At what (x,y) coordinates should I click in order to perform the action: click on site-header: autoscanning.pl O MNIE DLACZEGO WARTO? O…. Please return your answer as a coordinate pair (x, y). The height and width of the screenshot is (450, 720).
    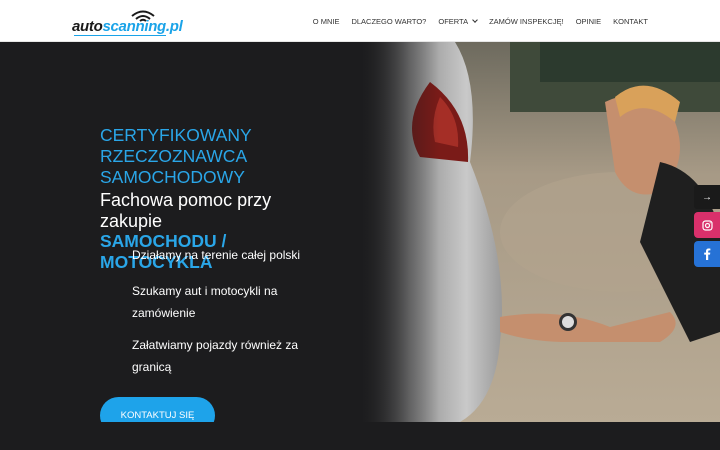
    Looking at the image, I should click on (360, 21).